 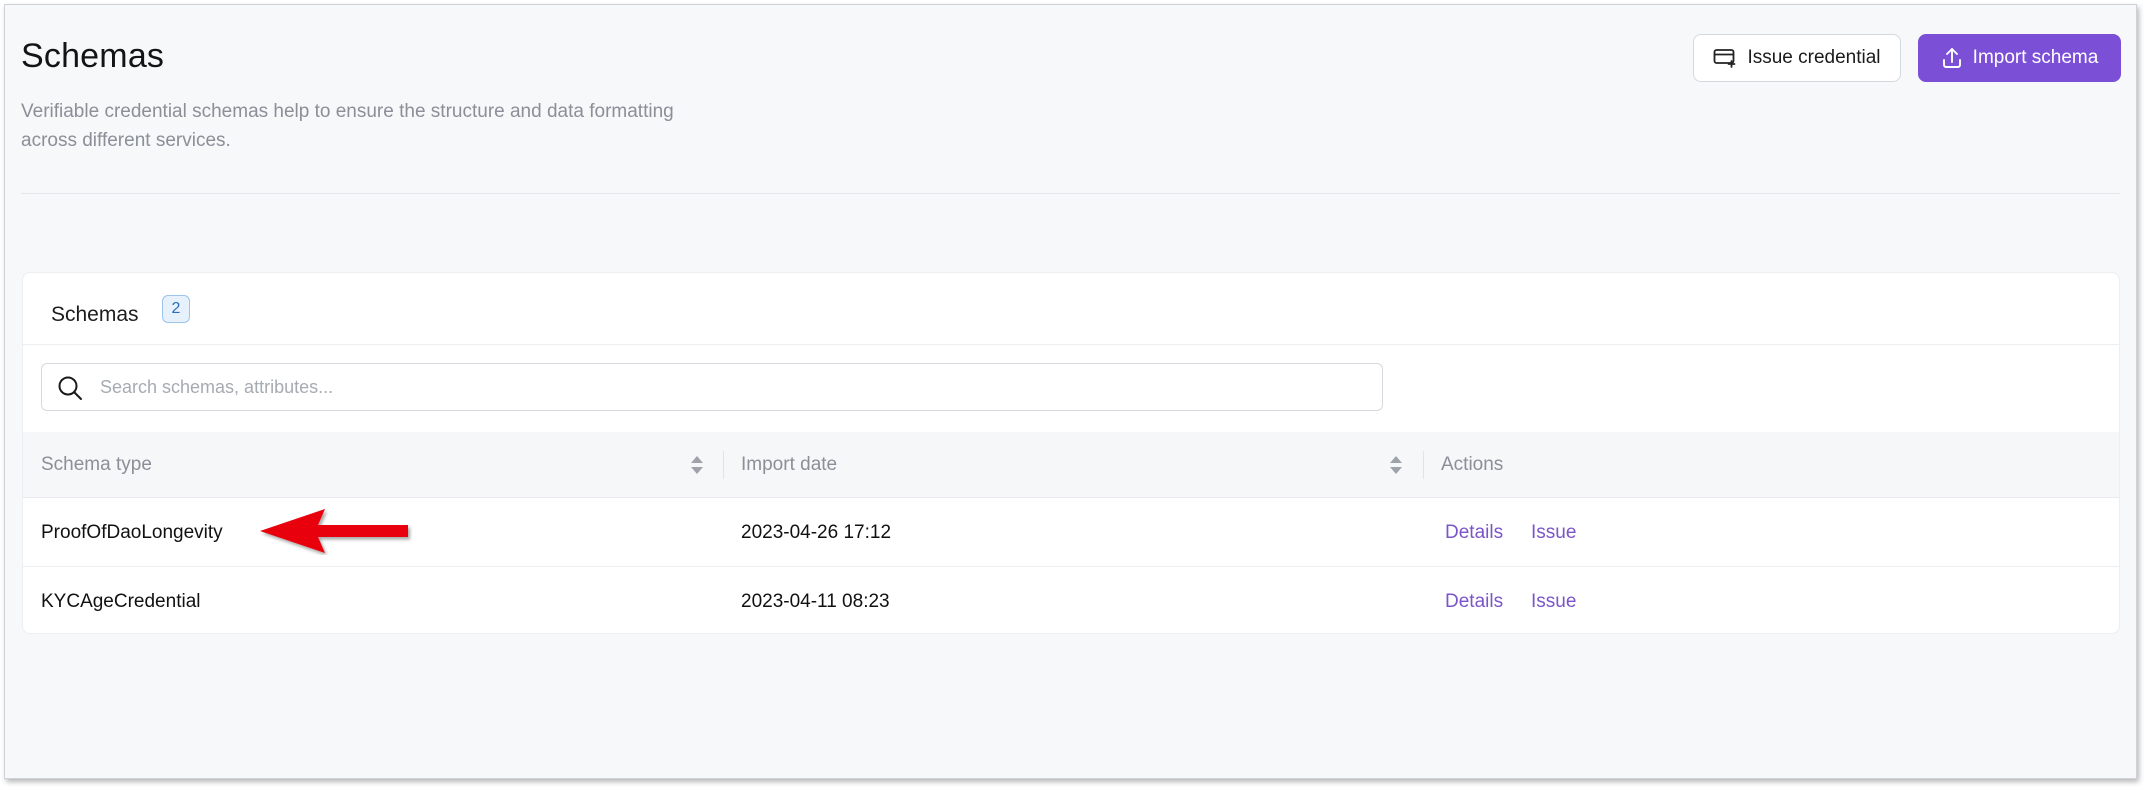 I want to click on table-header: Schema type Import date Actions, so click(x=1071, y=465).